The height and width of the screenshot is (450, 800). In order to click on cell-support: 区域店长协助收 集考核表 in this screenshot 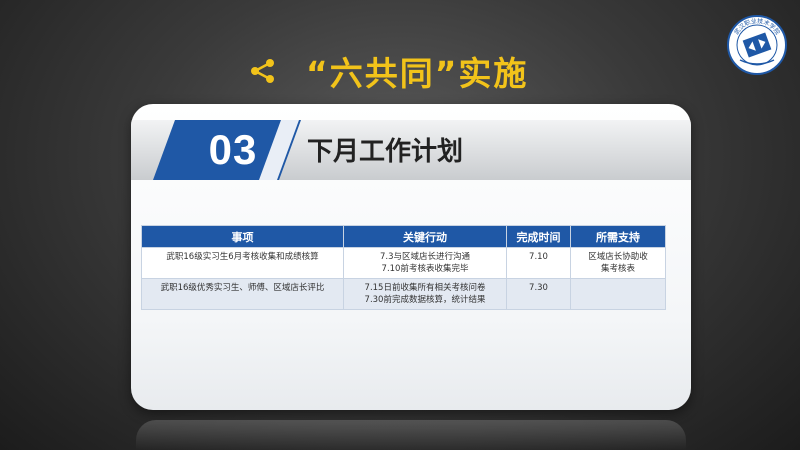, I will do `click(618, 263)`.